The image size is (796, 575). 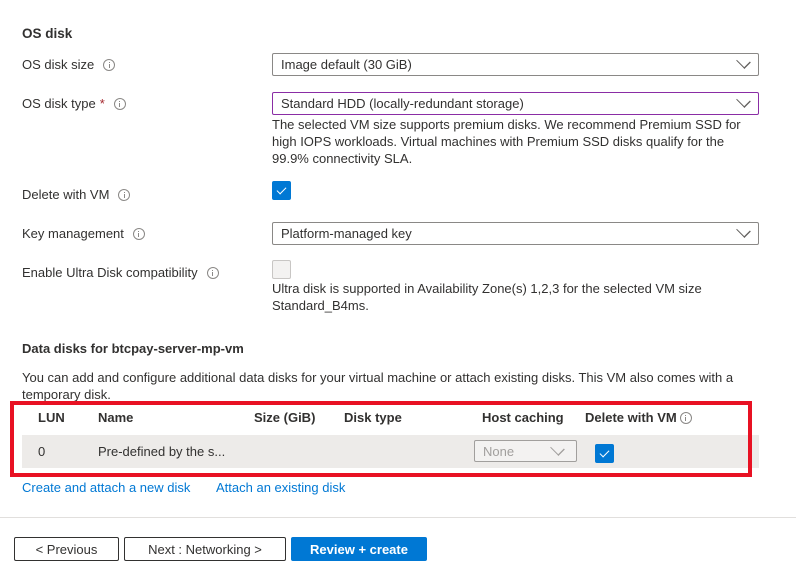 I want to click on os-disk-type-label: OS disk type *, so click(x=74, y=103).